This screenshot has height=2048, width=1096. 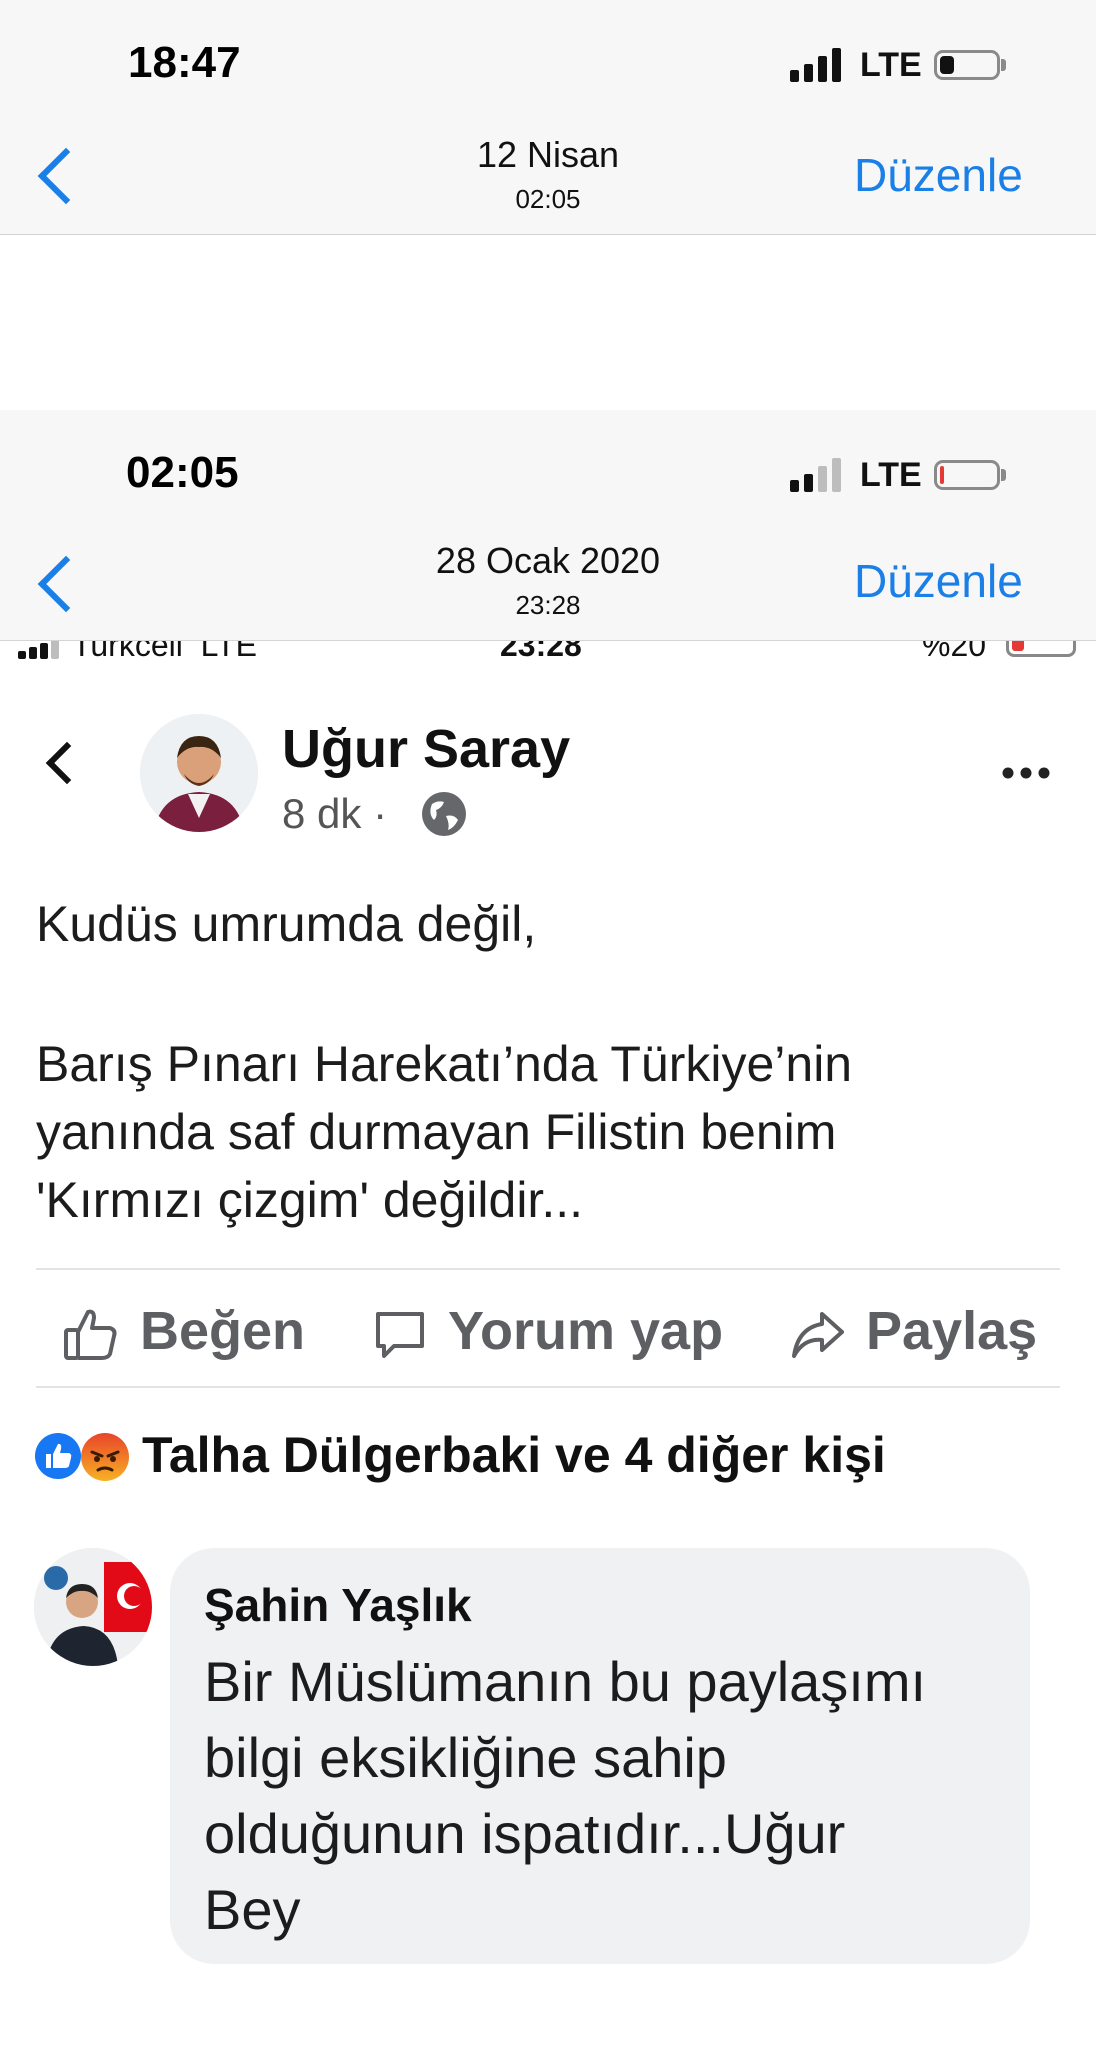 I want to click on battery-percent: %20, so click(x=954, y=652).